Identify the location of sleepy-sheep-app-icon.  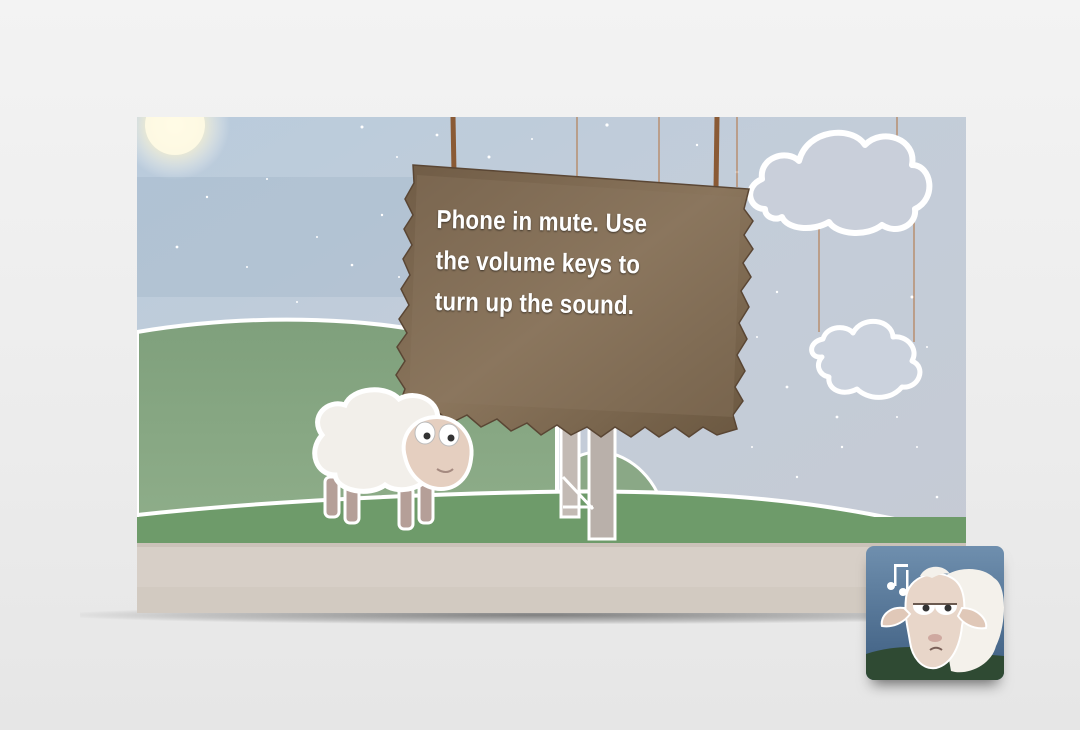
(935, 613).